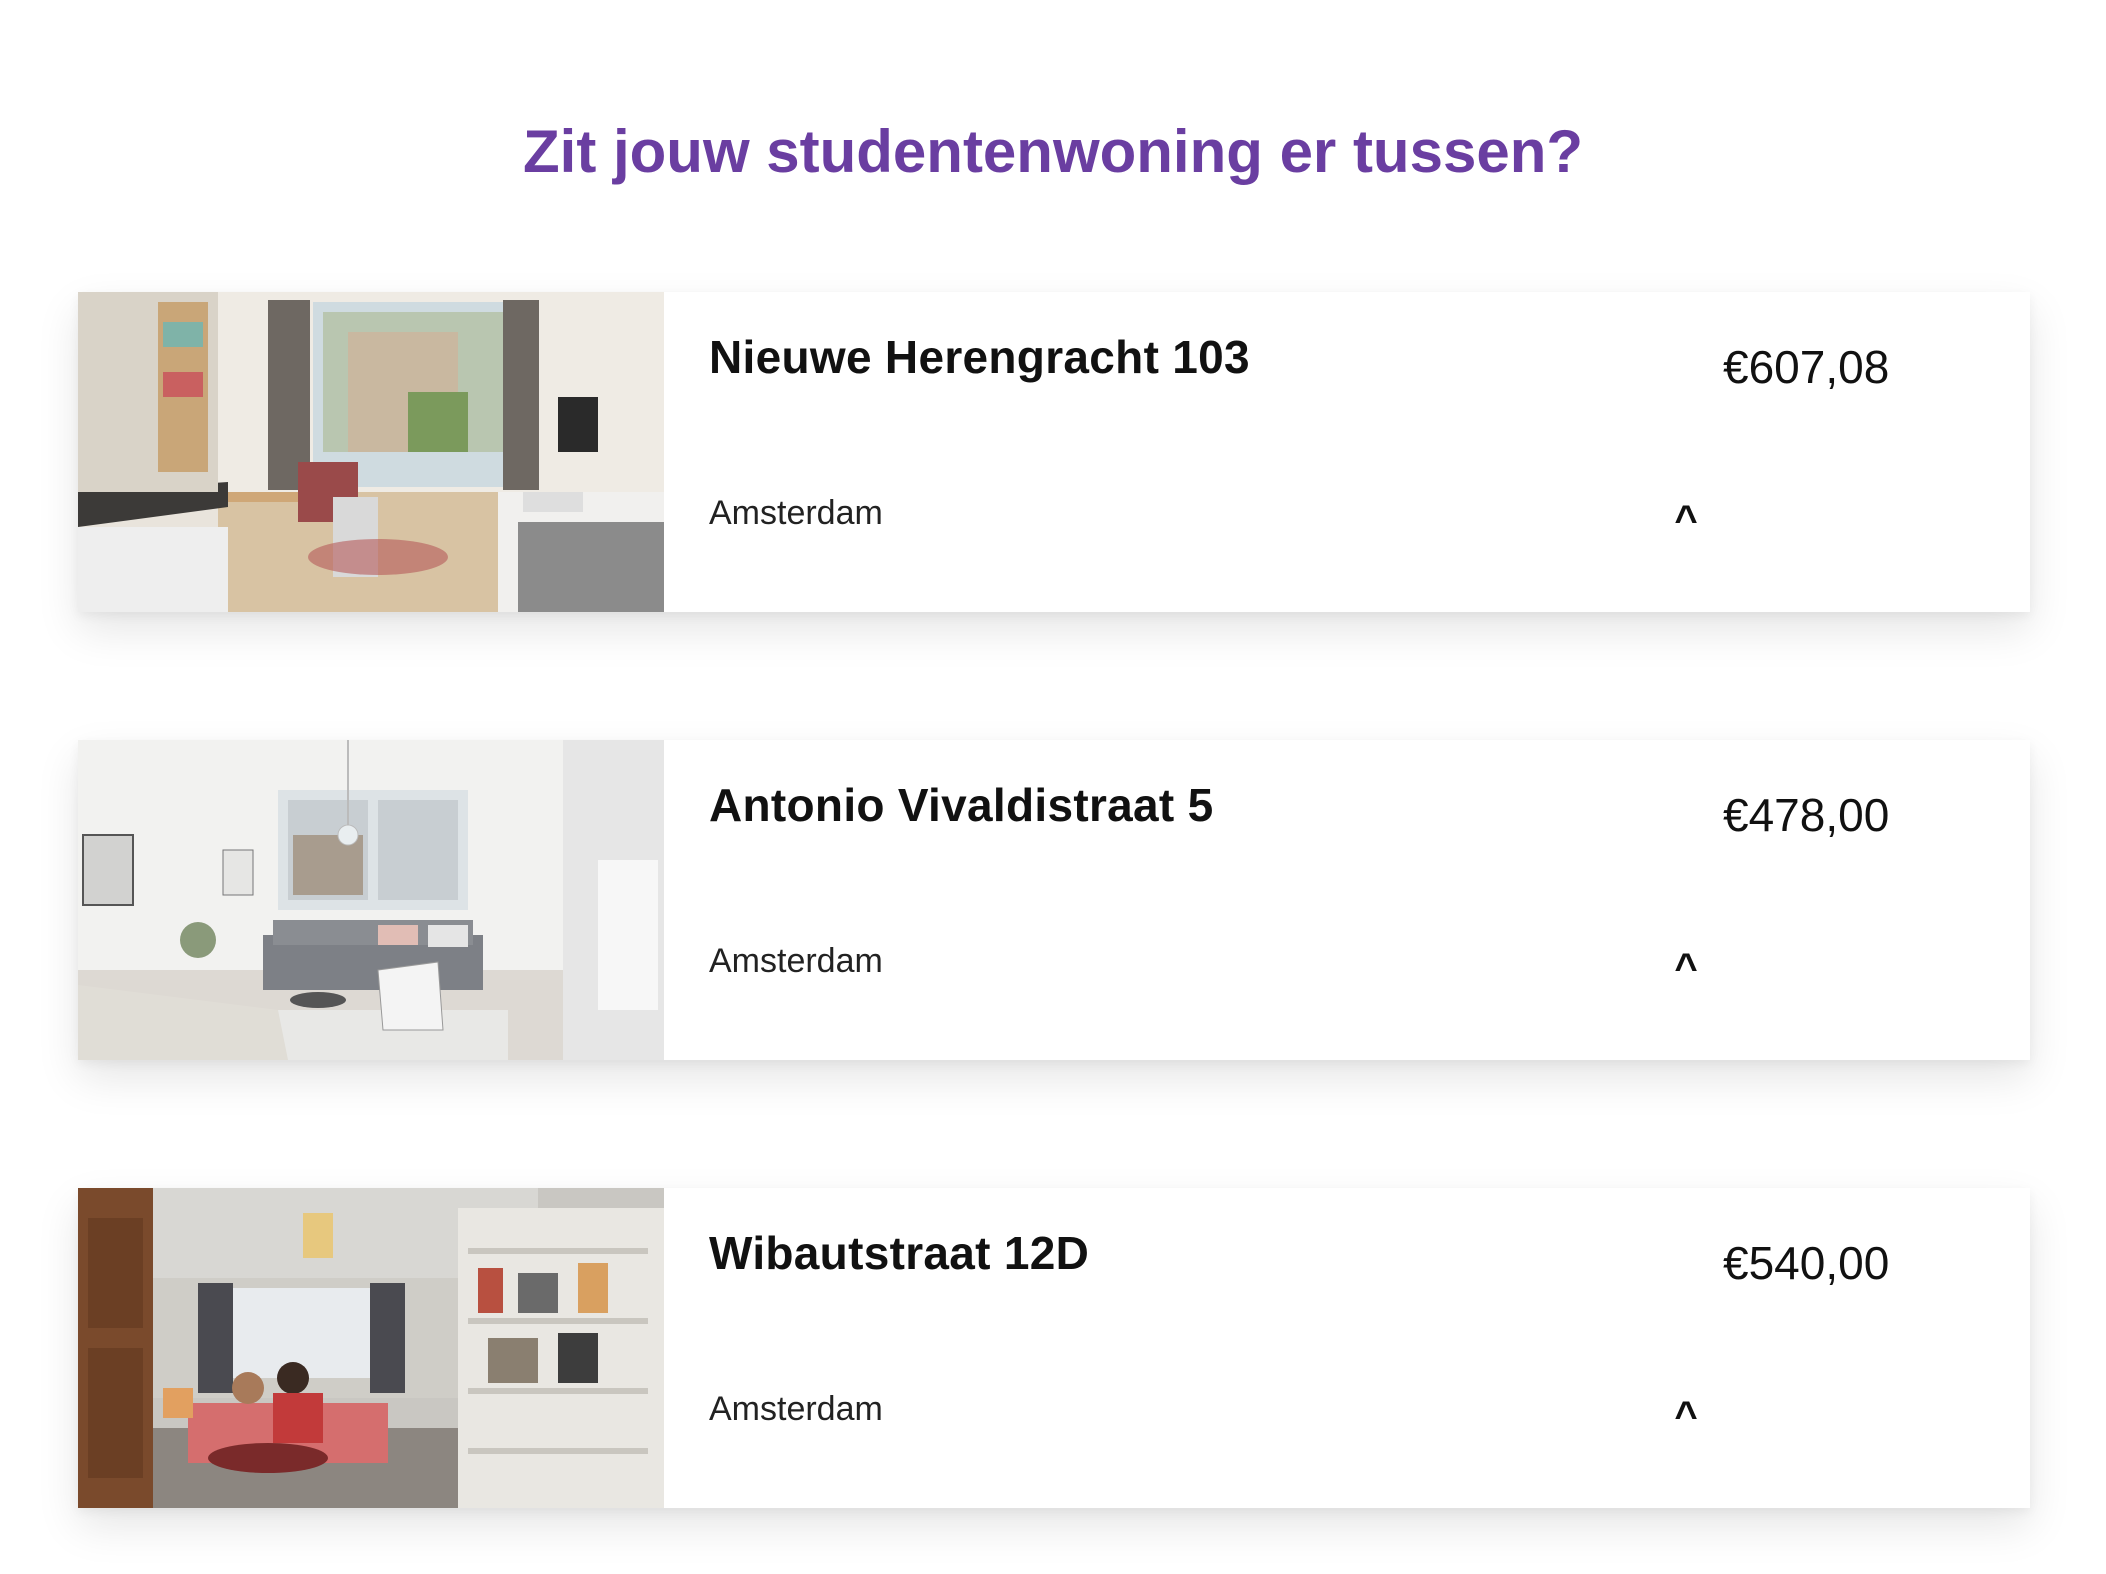 Image resolution: width=2106 pixels, height=1574 pixels. What do you see at coordinates (1806, 1263) in the screenshot?
I see `listing-price: €540,00` at bounding box center [1806, 1263].